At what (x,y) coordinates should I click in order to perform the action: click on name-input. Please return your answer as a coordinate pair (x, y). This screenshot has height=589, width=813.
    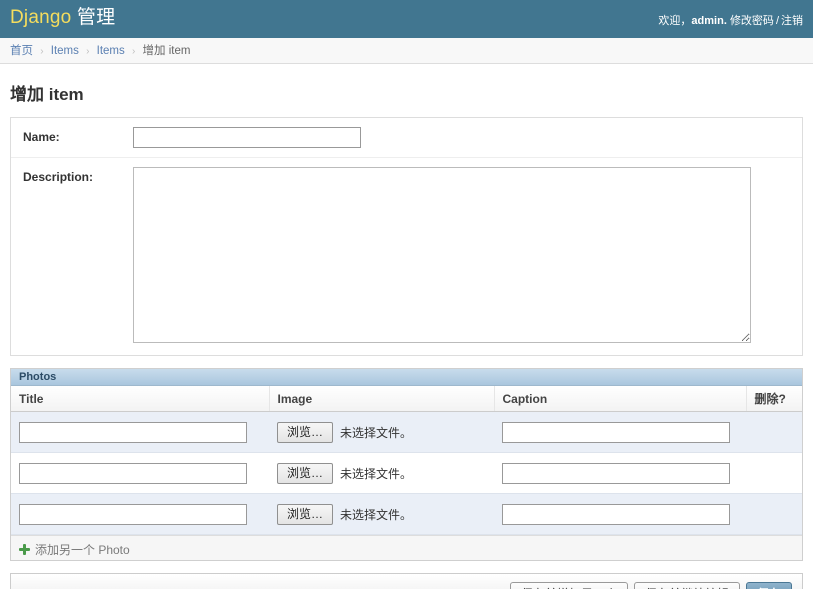
    Looking at the image, I should click on (247, 137).